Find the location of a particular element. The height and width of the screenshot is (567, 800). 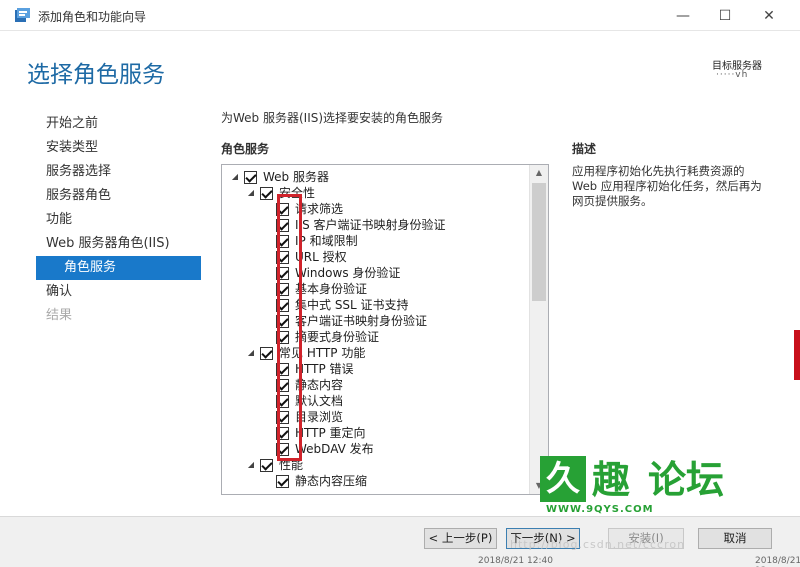

tree-item-label: 集中式 SSL 证书支持 is located at coordinates (352, 305).